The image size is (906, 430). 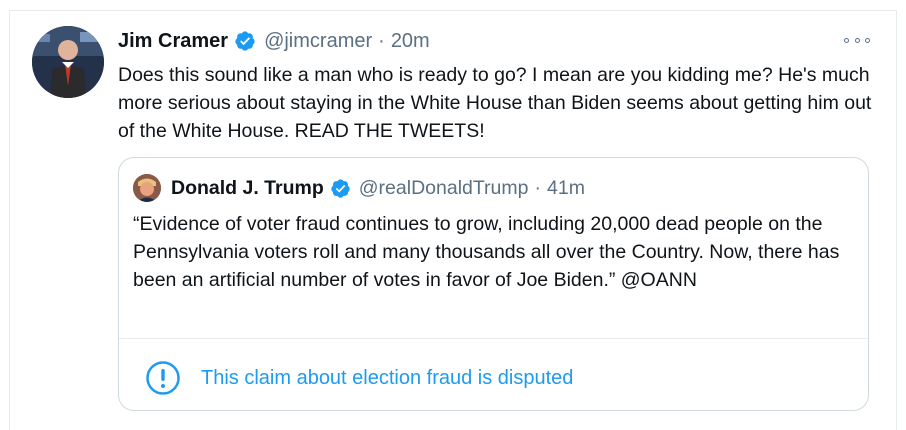 What do you see at coordinates (566, 188) in the screenshot?
I see `quoted-tweet-timestamp: 41m` at bounding box center [566, 188].